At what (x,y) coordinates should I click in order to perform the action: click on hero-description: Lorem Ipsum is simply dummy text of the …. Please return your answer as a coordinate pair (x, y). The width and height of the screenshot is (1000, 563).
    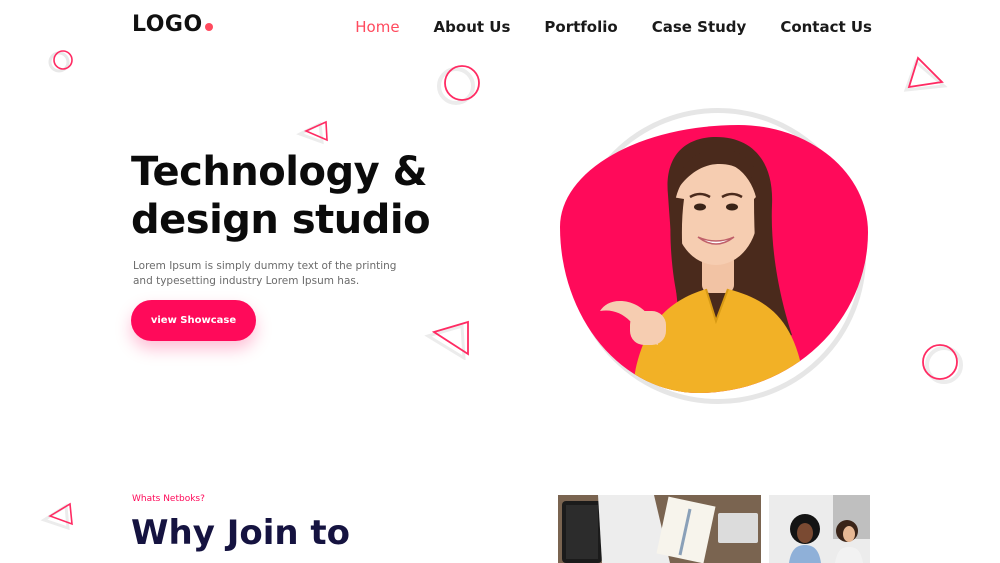
    Looking at the image, I should click on (265, 273).